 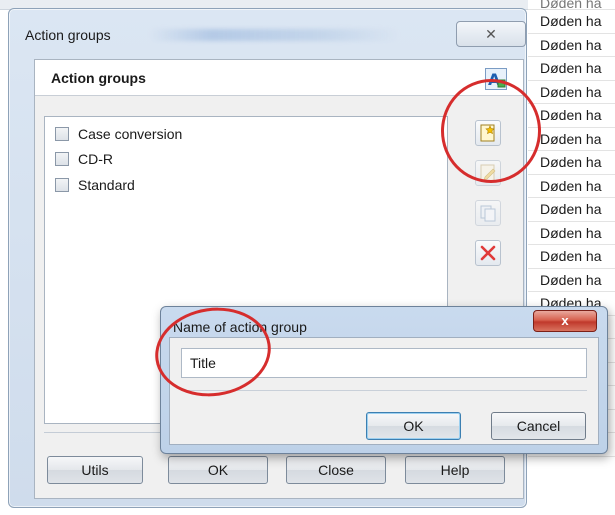 What do you see at coordinates (98, 78) in the screenshot?
I see `section-title: Action groups` at bounding box center [98, 78].